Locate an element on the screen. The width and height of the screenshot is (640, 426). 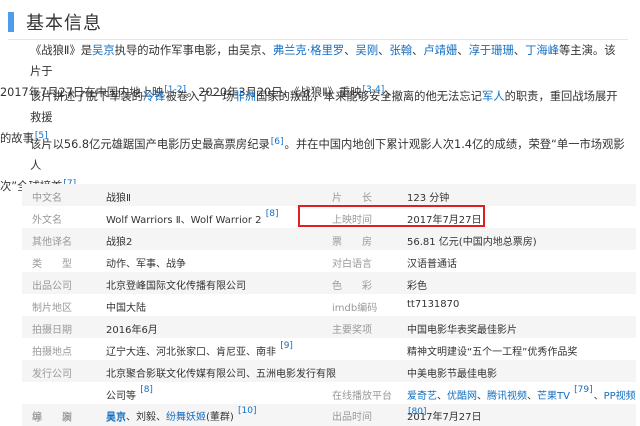
value-foreign-name: Wolf Warriors Ⅱ、Wolf Warrior 2 [8] is located at coordinates (192, 217).